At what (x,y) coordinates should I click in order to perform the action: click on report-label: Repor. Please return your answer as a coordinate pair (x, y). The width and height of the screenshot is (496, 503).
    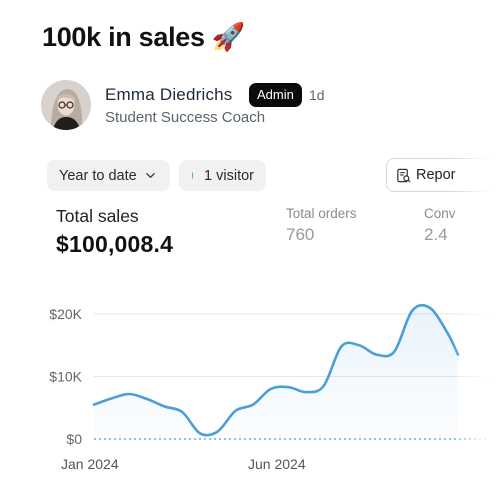
    Looking at the image, I should click on (436, 175).